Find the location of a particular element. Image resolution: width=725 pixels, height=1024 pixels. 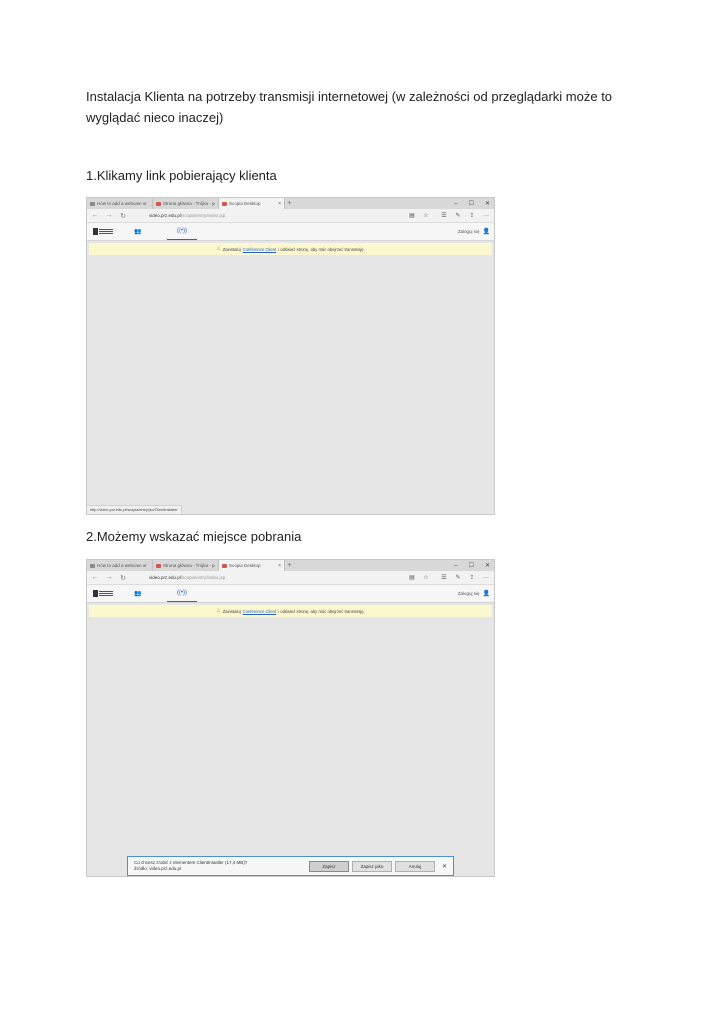

download-source: Źródło: video.prz.edu.pl is located at coordinates (158, 868).